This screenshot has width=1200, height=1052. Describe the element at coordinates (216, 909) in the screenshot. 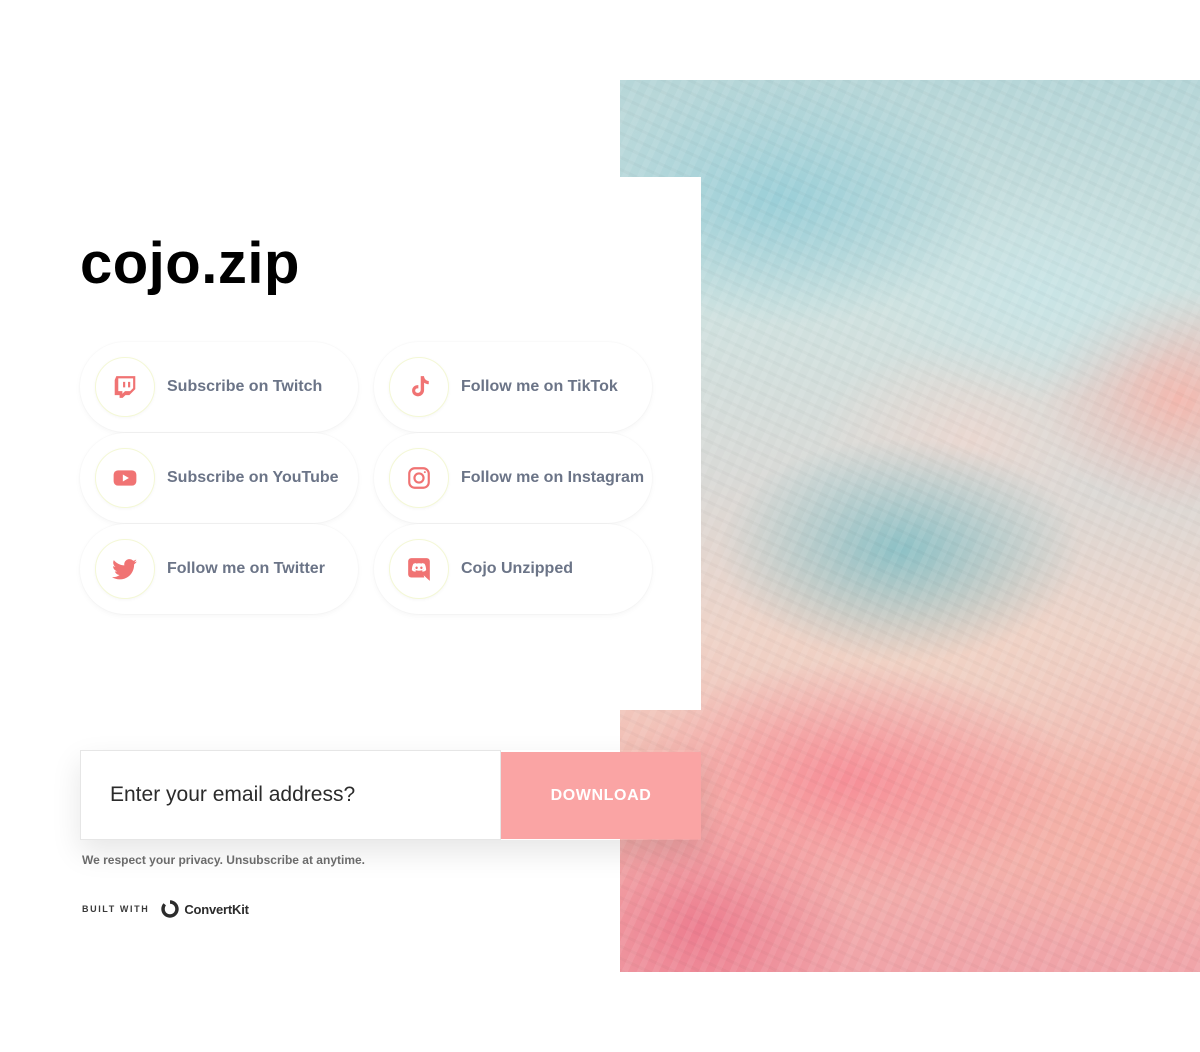

I see `convertkit-brand-name: ConvertKit` at that location.